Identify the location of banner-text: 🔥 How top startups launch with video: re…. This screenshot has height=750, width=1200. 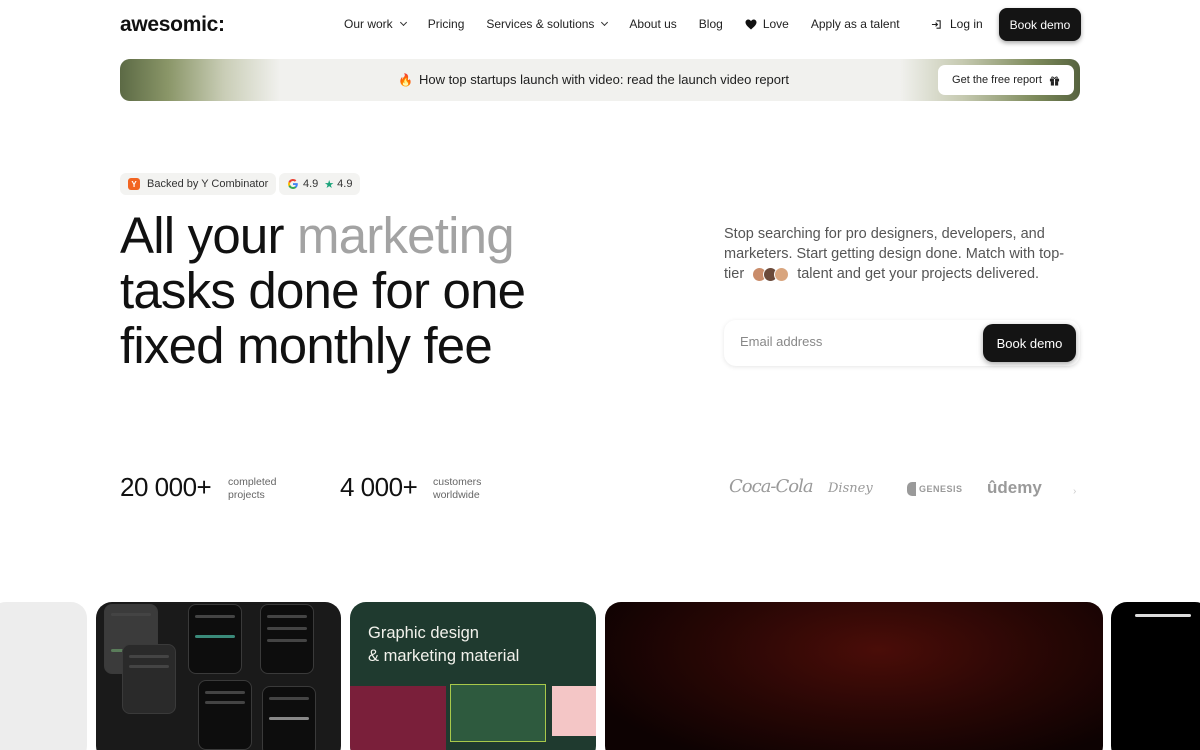
(593, 79).